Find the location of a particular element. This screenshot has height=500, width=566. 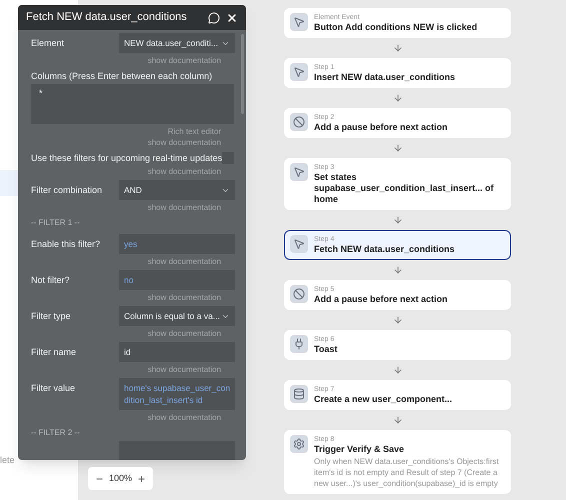

input-field: id is located at coordinates (177, 352).